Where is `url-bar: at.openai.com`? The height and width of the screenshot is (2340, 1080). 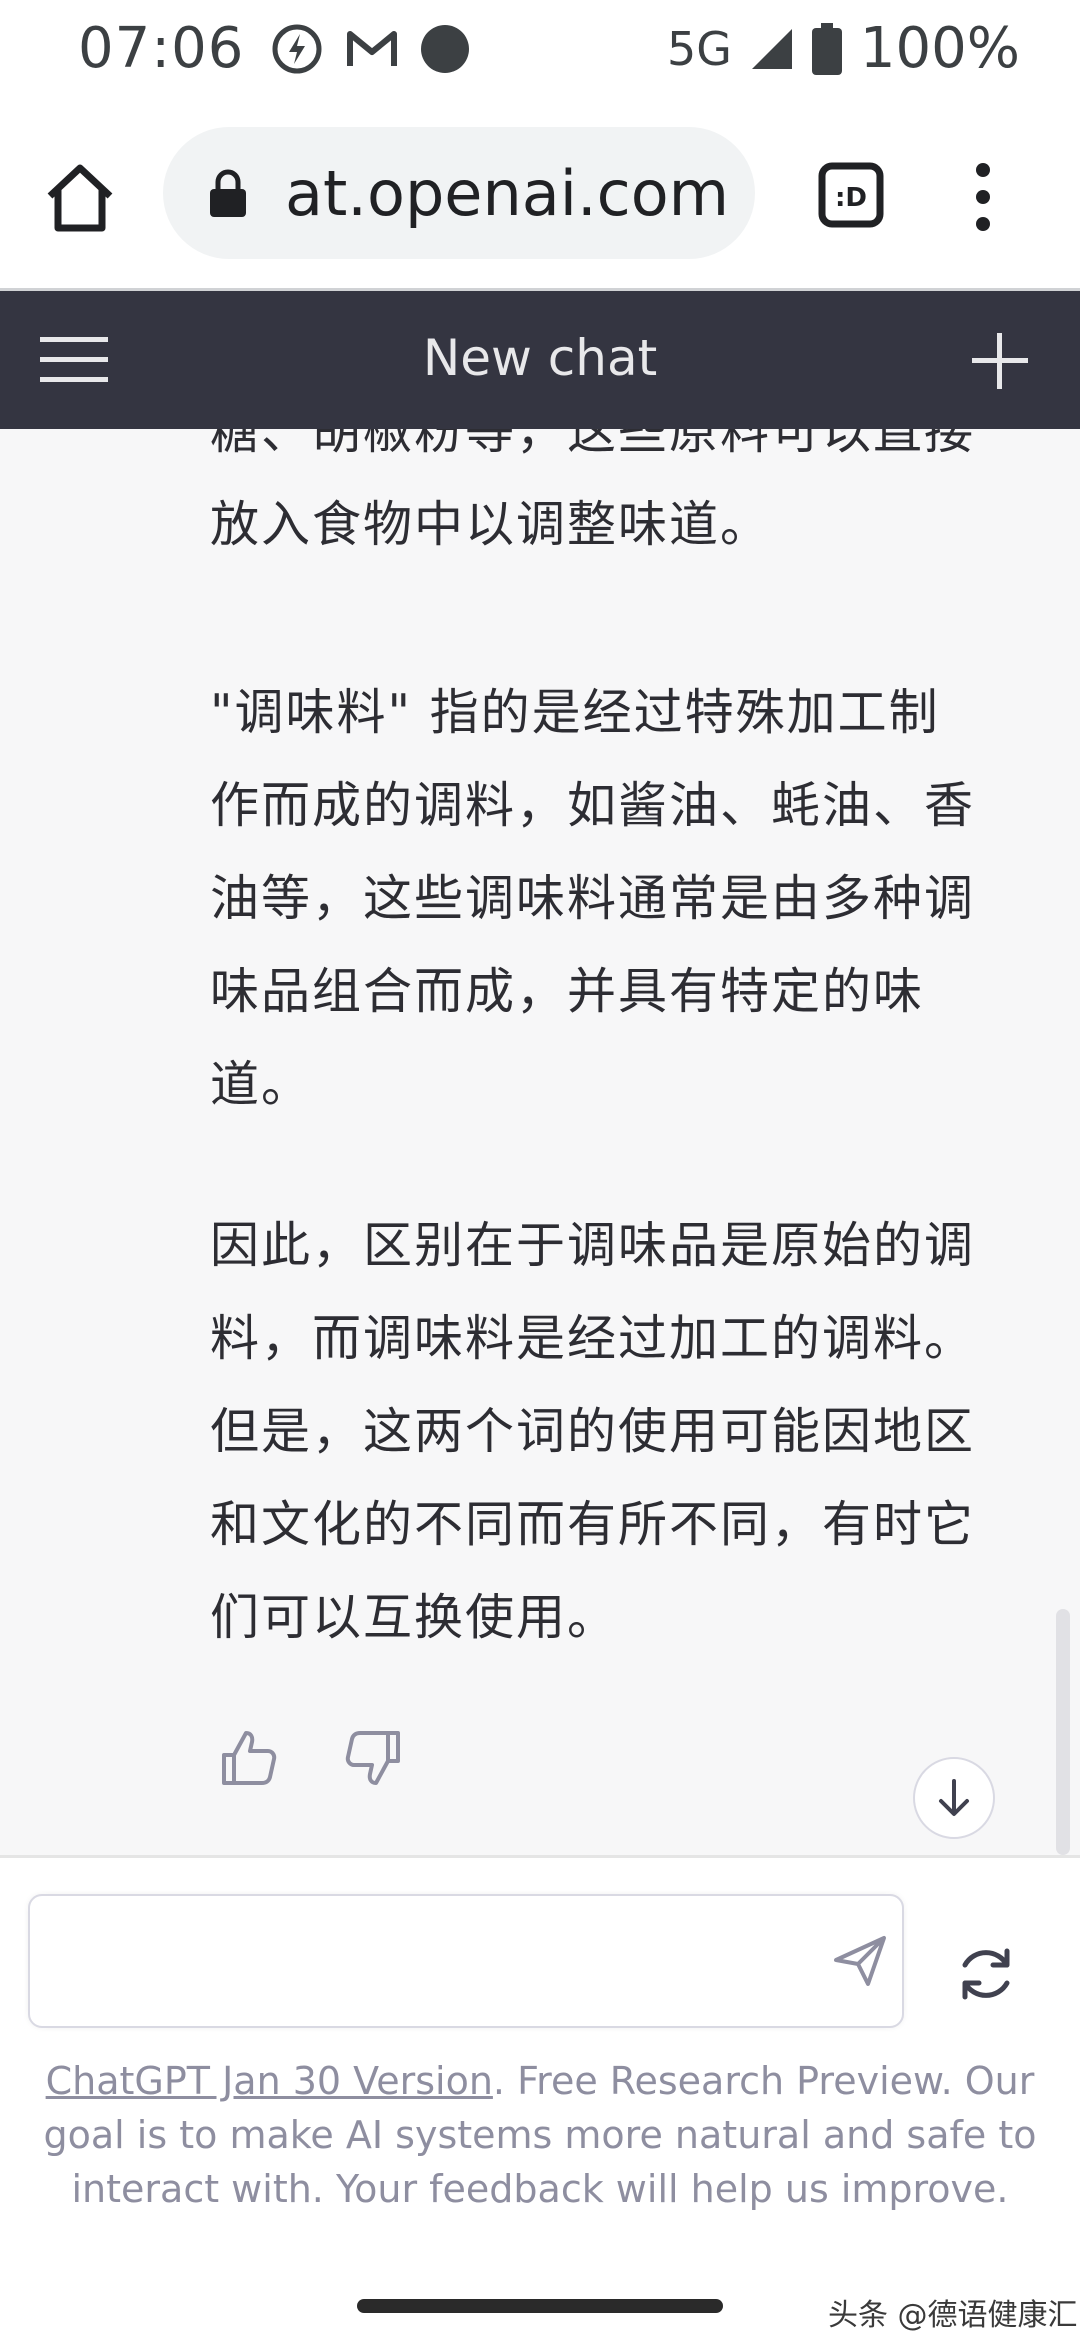
url-bar: at.openai.com is located at coordinates (459, 193).